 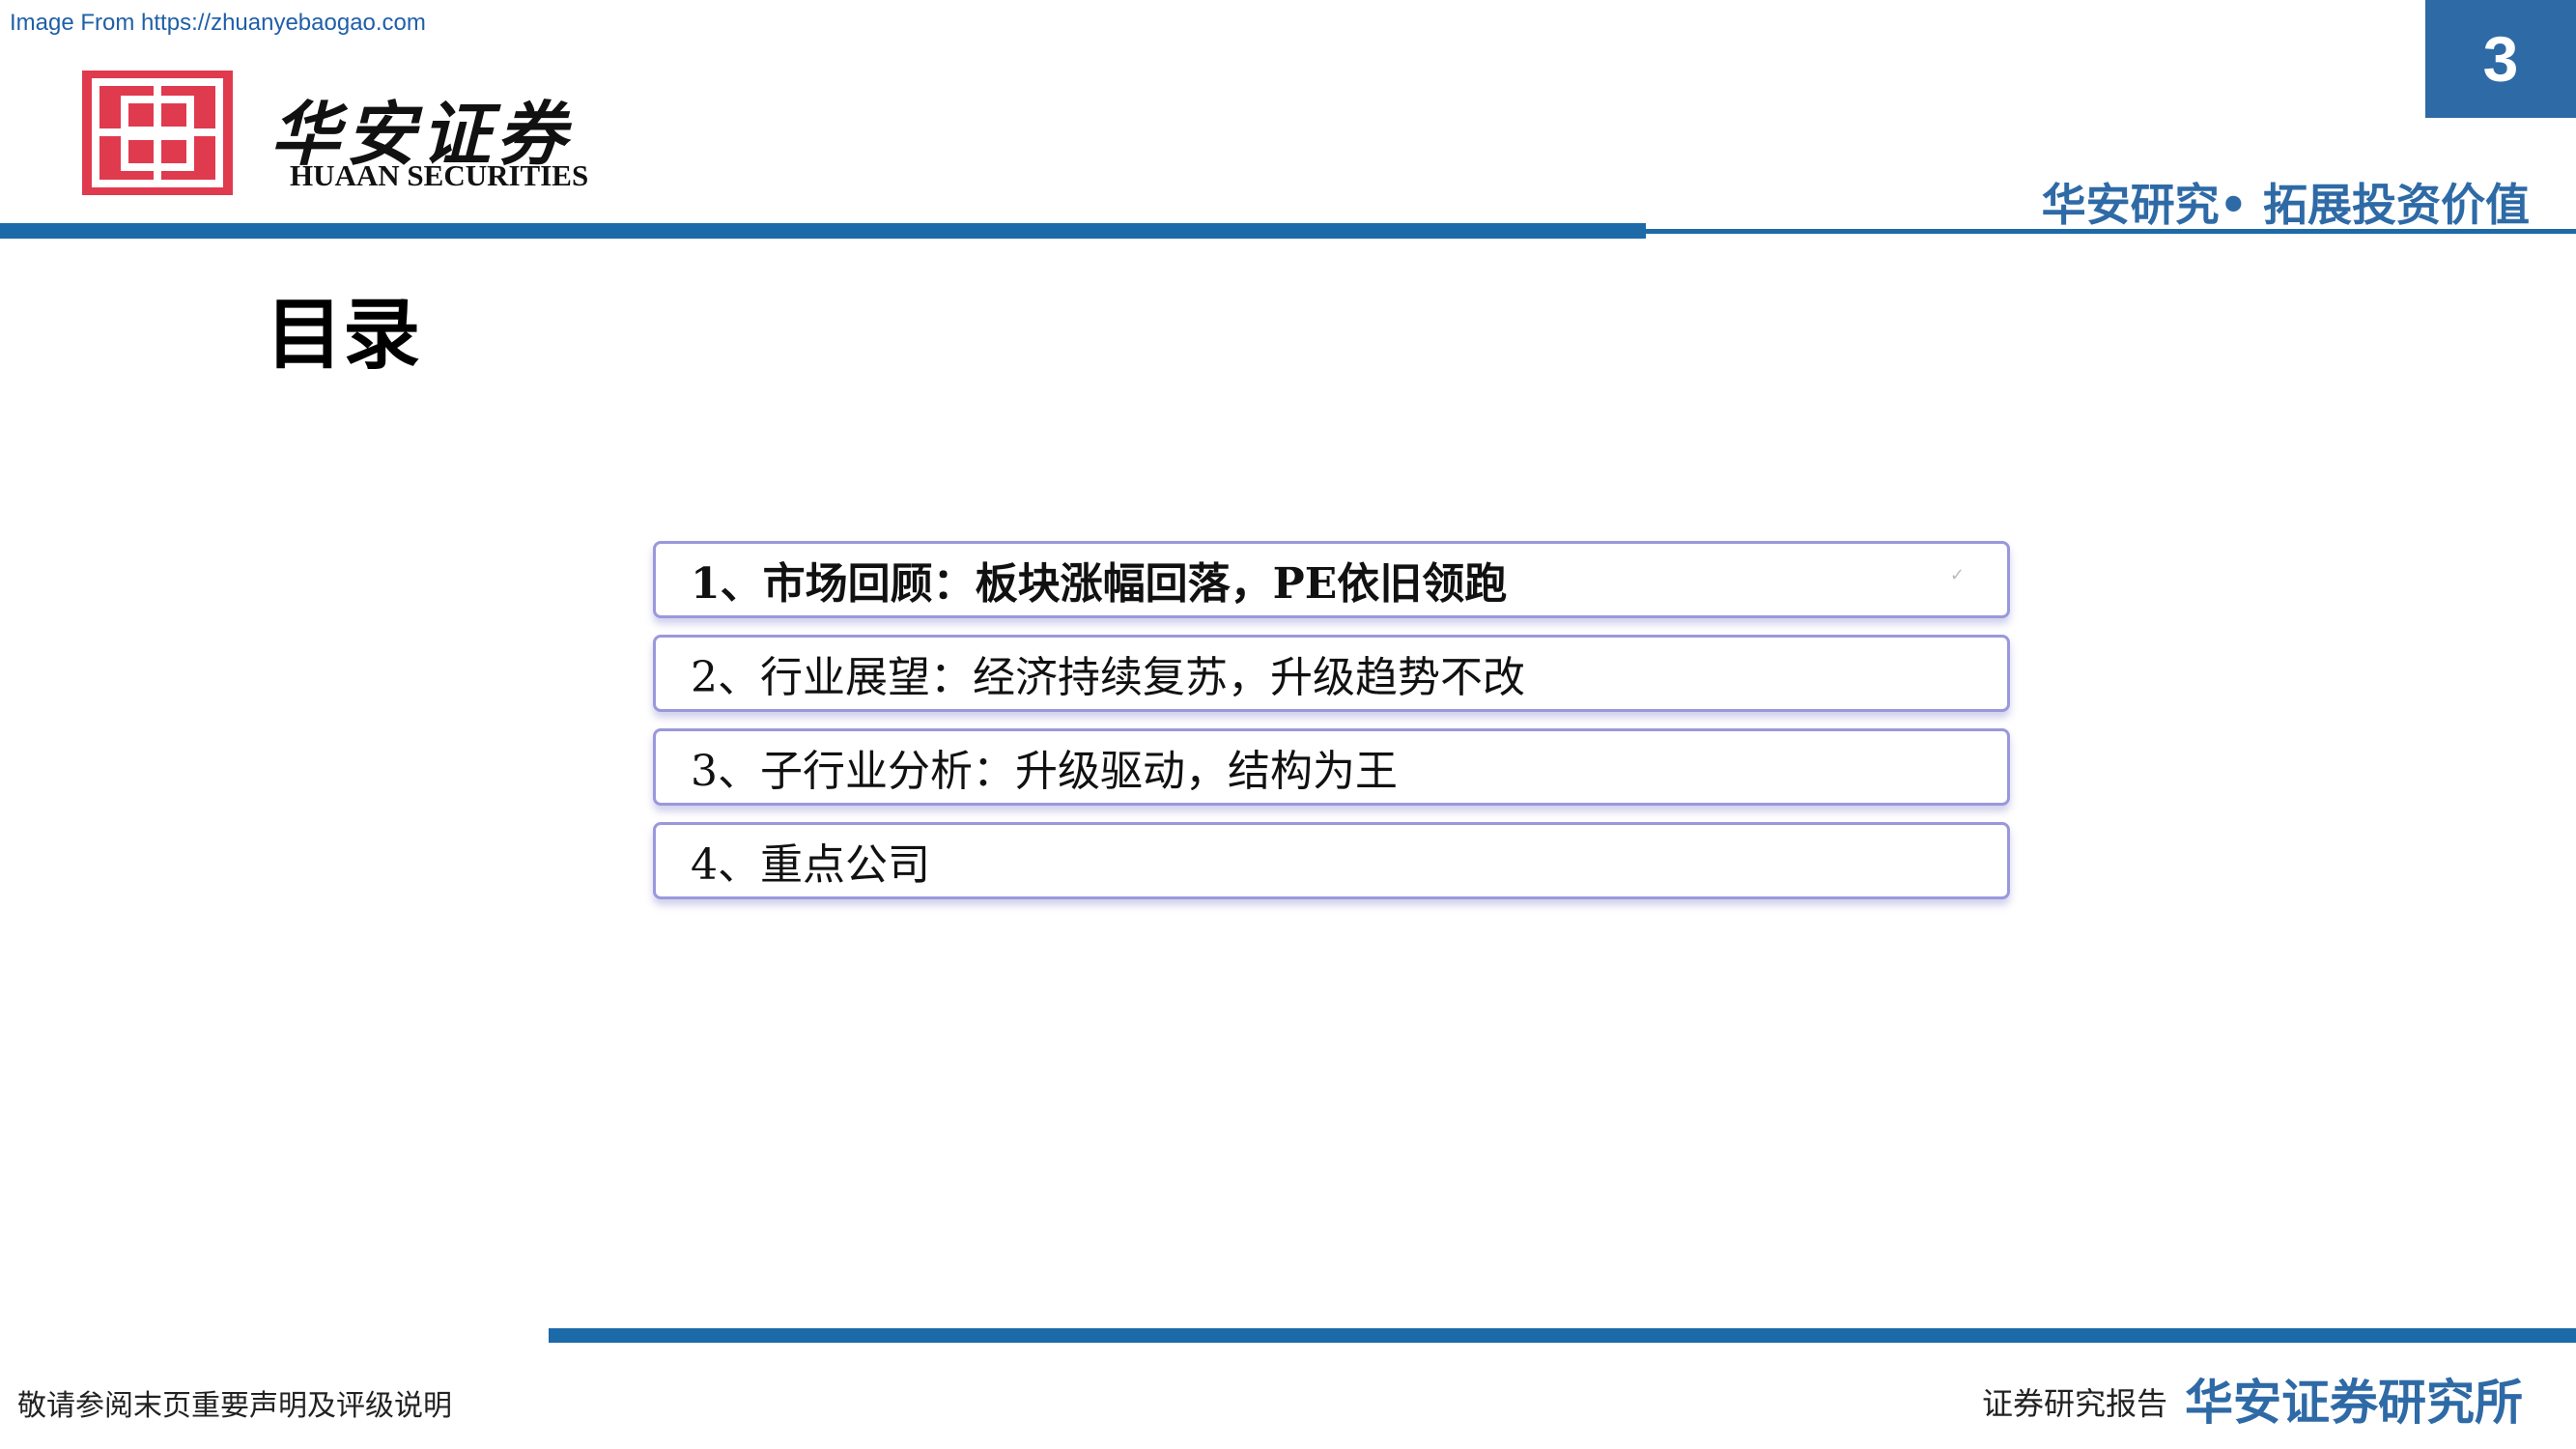 I want to click on toc-item-label: 3、子行业分析：升级驱动，结构为王, so click(x=1044, y=771).